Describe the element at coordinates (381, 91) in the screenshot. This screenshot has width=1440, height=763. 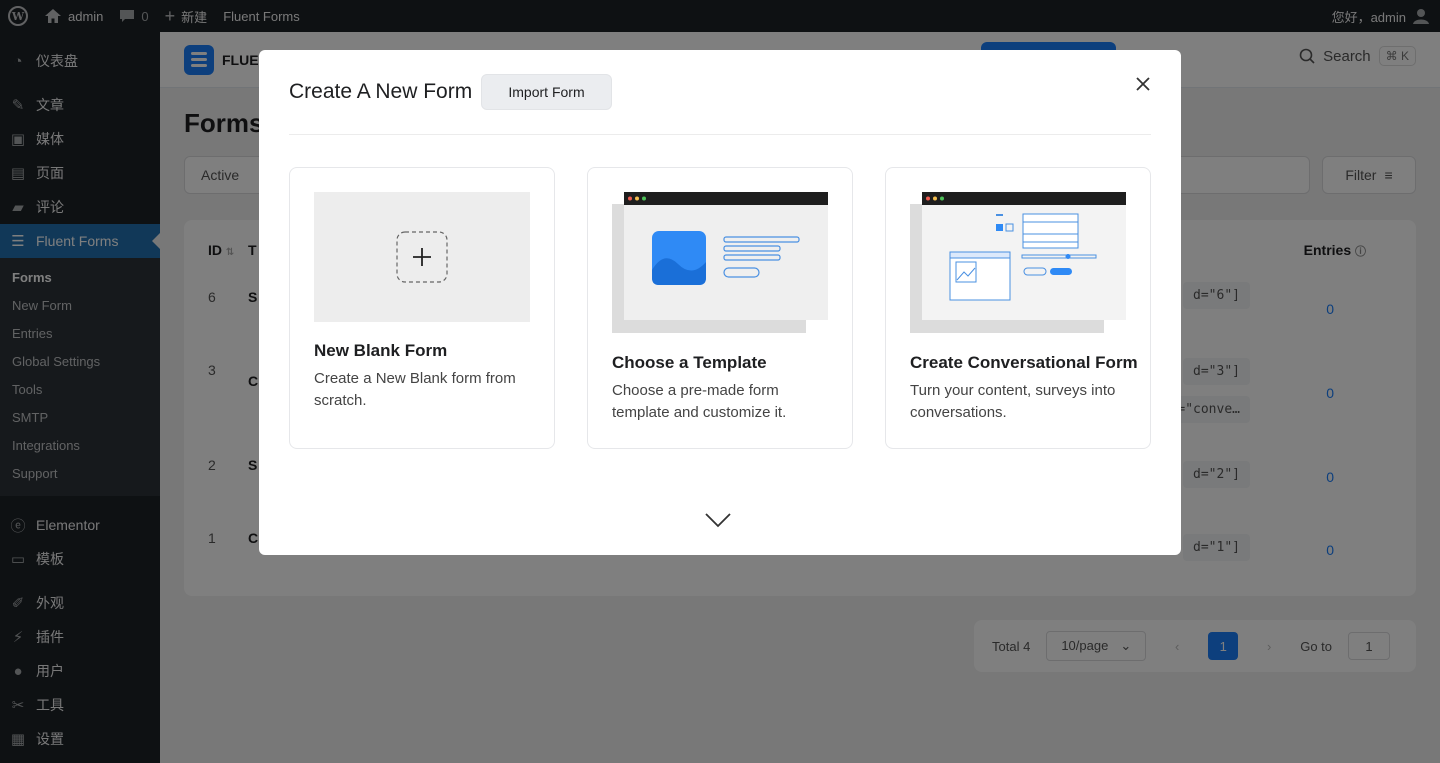
I see `modal-title: Create A New Form` at that location.